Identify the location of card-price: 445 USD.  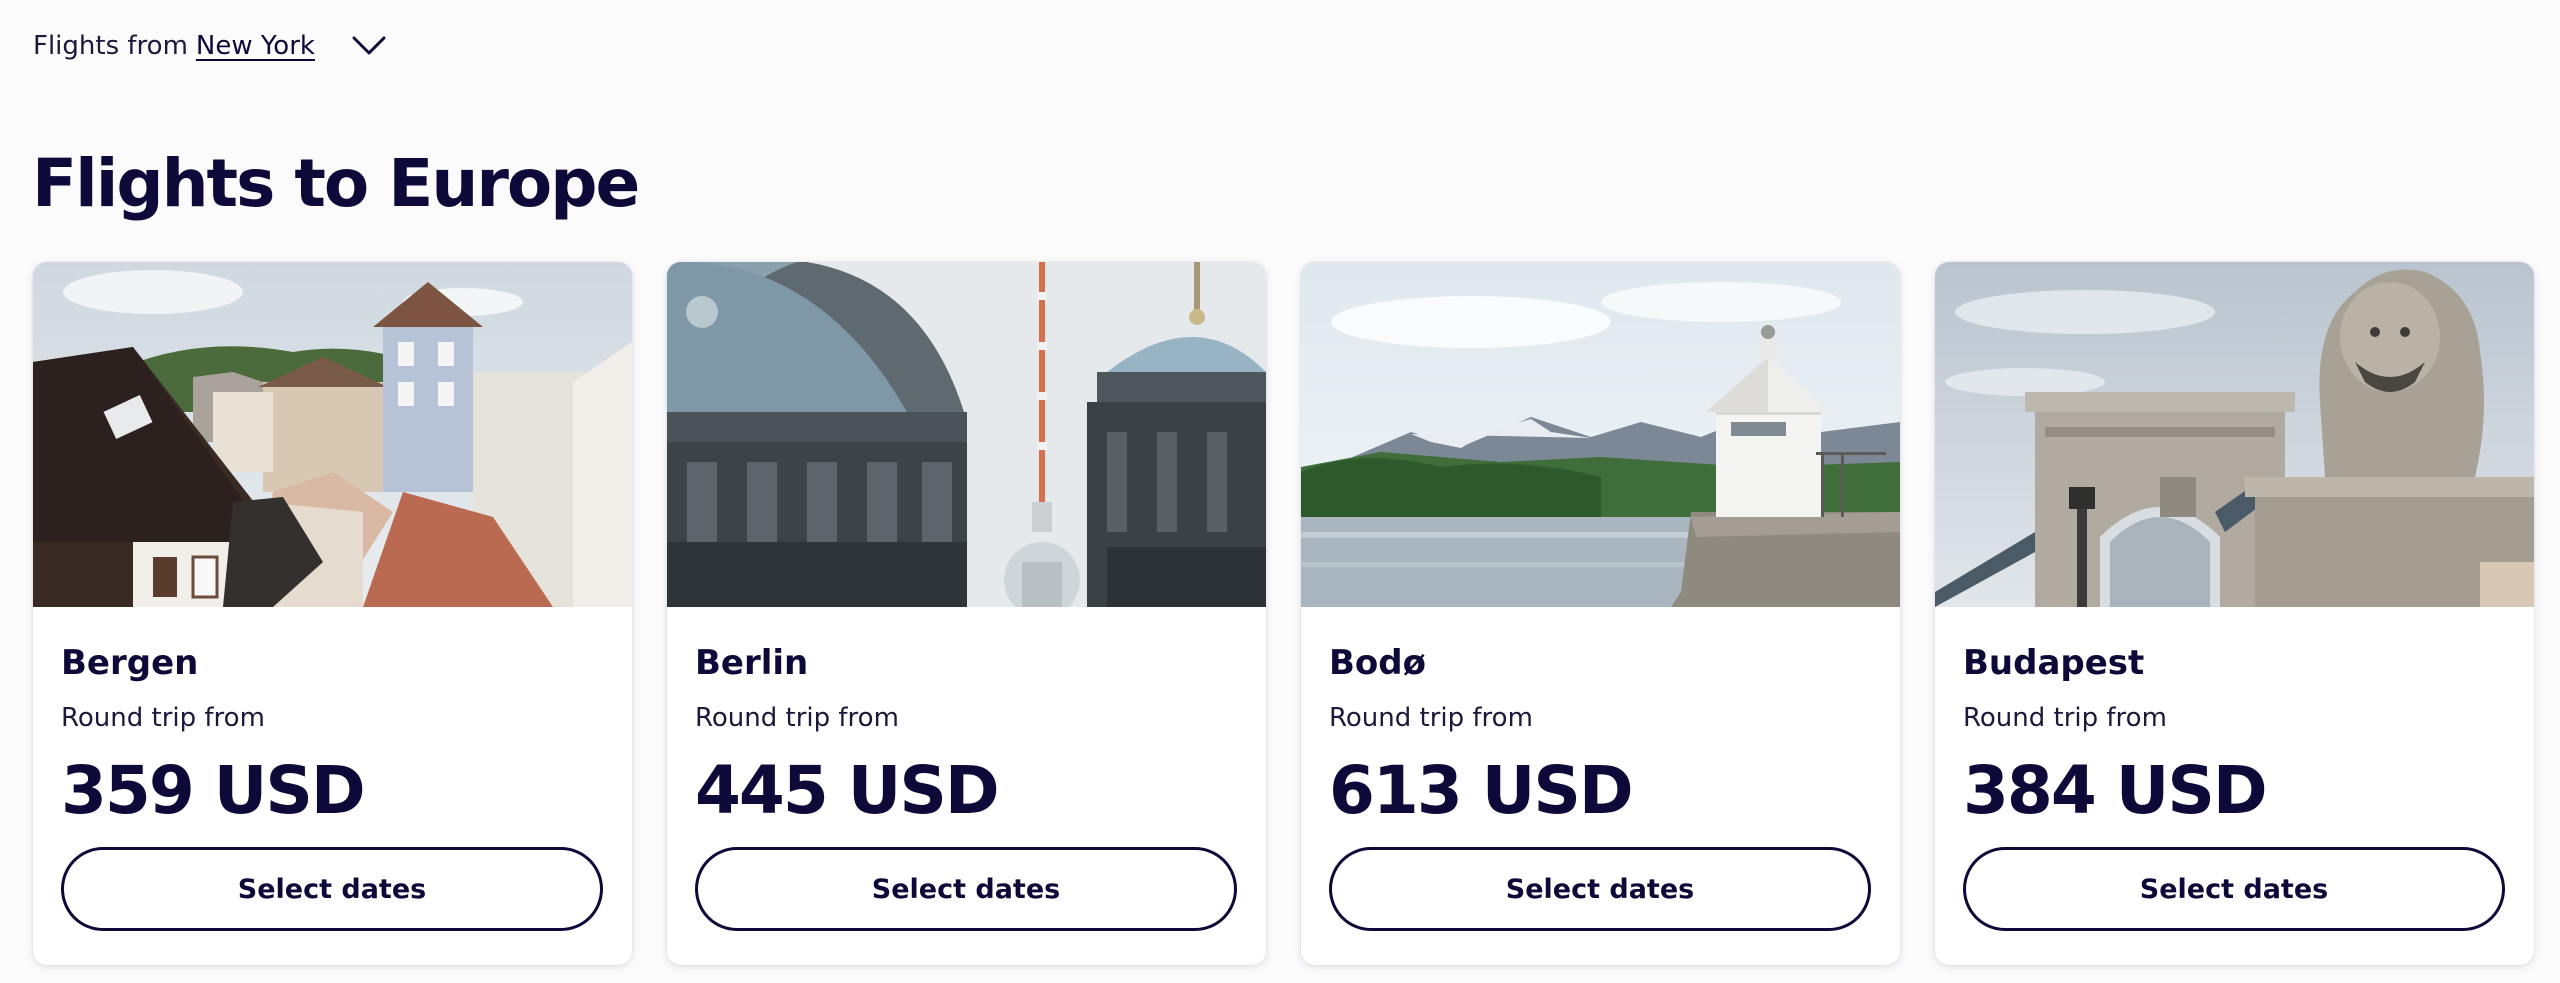
(847, 790).